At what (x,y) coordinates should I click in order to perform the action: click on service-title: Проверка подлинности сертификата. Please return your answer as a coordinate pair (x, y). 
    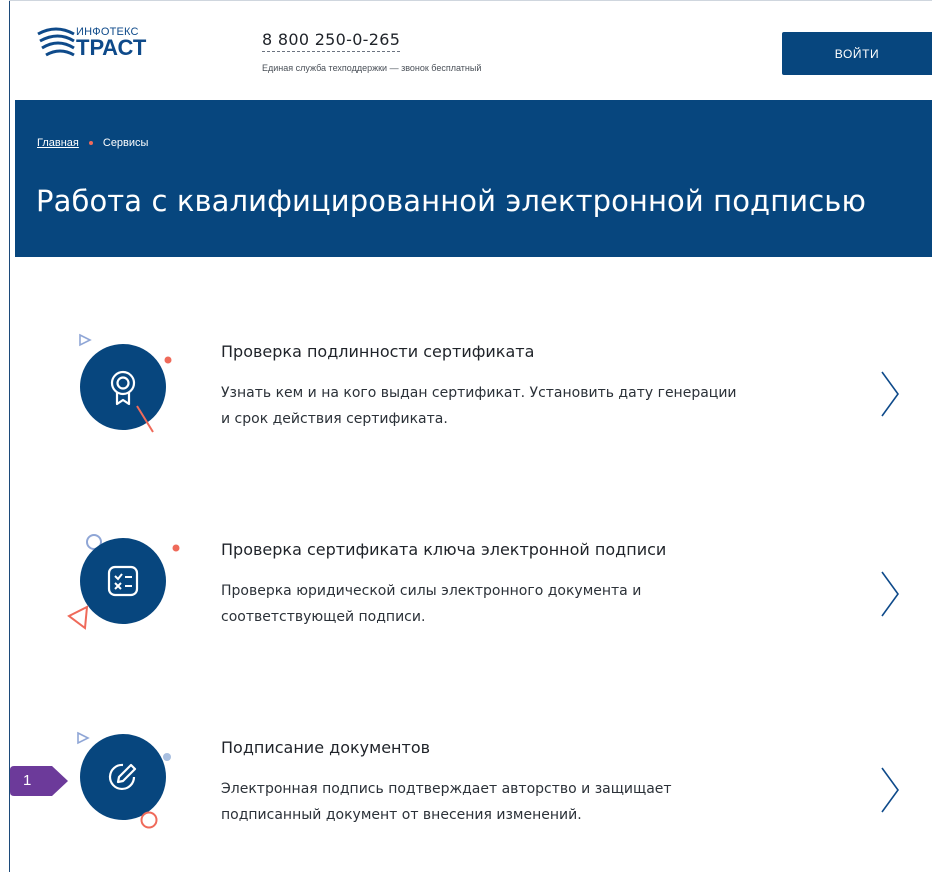
    Looking at the image, I should click on (378, 351).